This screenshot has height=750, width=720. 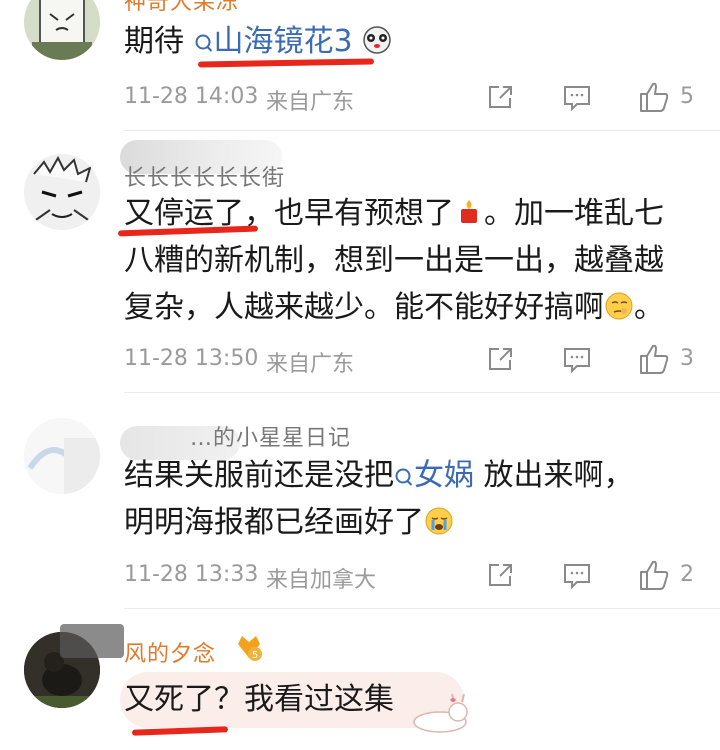 I want to click on comment-text: 期待 山海镜花3, so click(x=412, y=41).